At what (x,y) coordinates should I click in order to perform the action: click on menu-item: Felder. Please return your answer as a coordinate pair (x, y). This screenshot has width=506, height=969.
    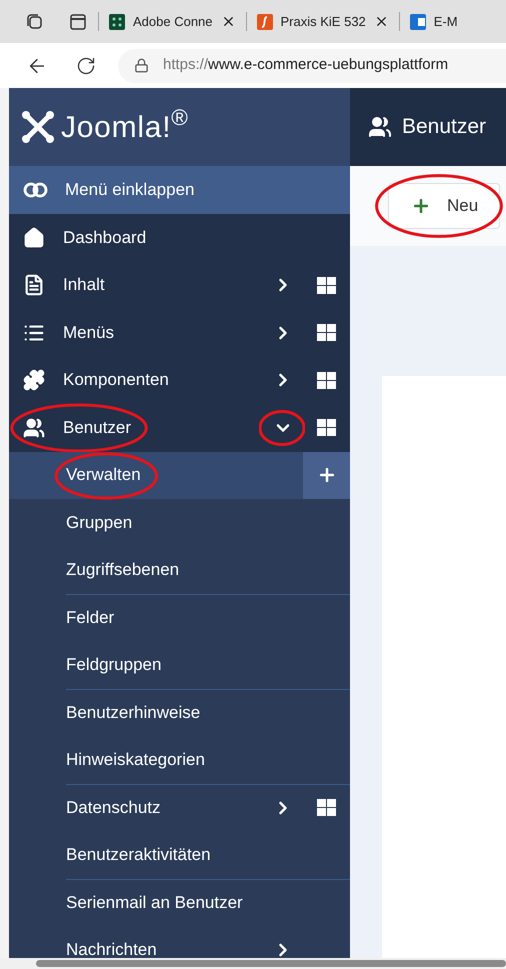
    Looking at the image, I should click on (90, 617).